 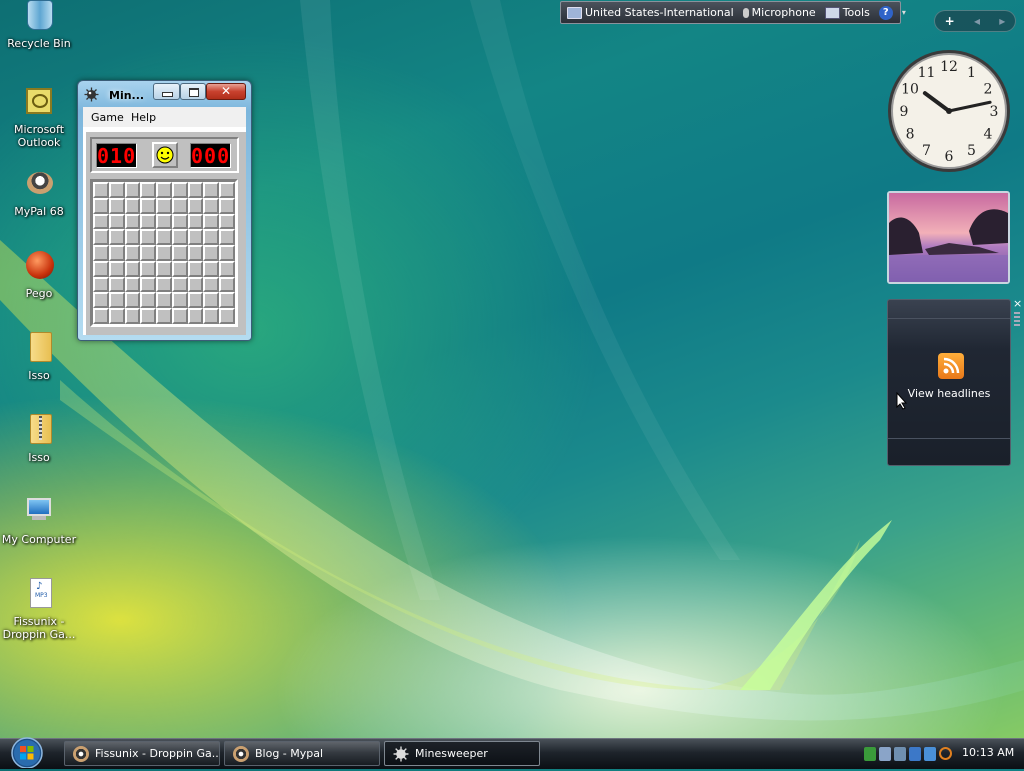 What do you see at coordinates (930, 753) in the screenshot?
I see `language-icon` at bounding box center [930, 753].